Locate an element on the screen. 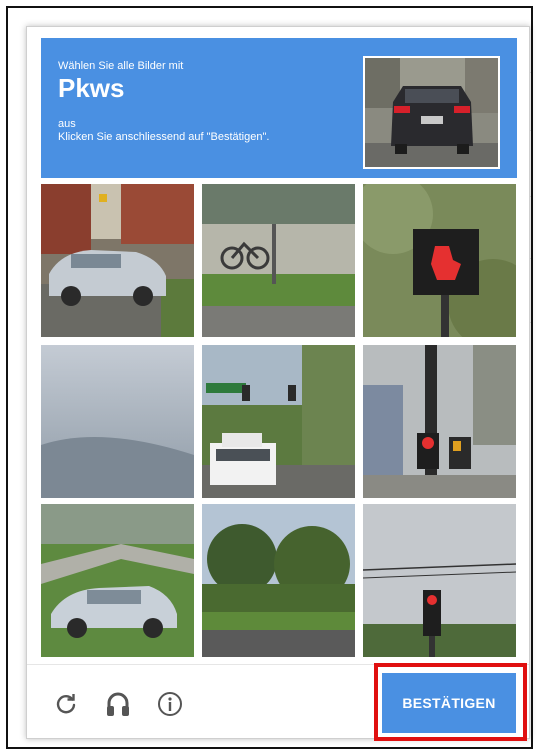 Image resolution: width=539 pixels, height=755 pixels. instruction-text: Wählen Sie alle Bilder mit is located at coordinates (121, 66).